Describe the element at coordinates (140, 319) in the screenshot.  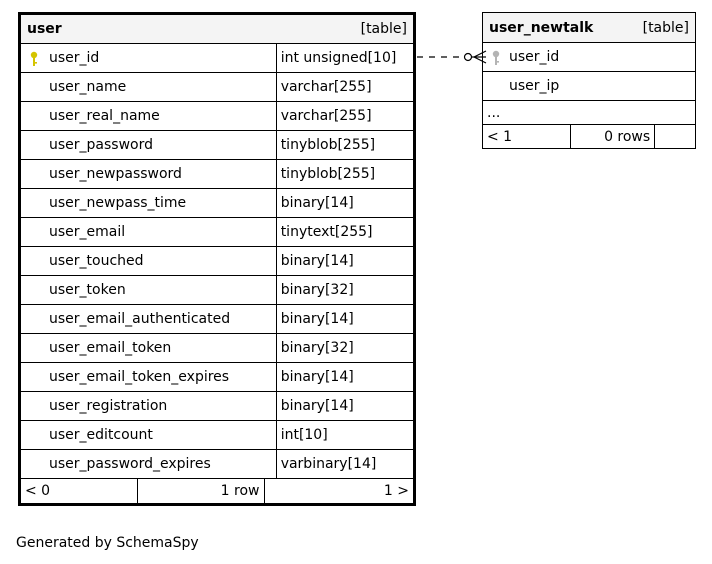
I see `column-name: user_email_authenticated` at that location.